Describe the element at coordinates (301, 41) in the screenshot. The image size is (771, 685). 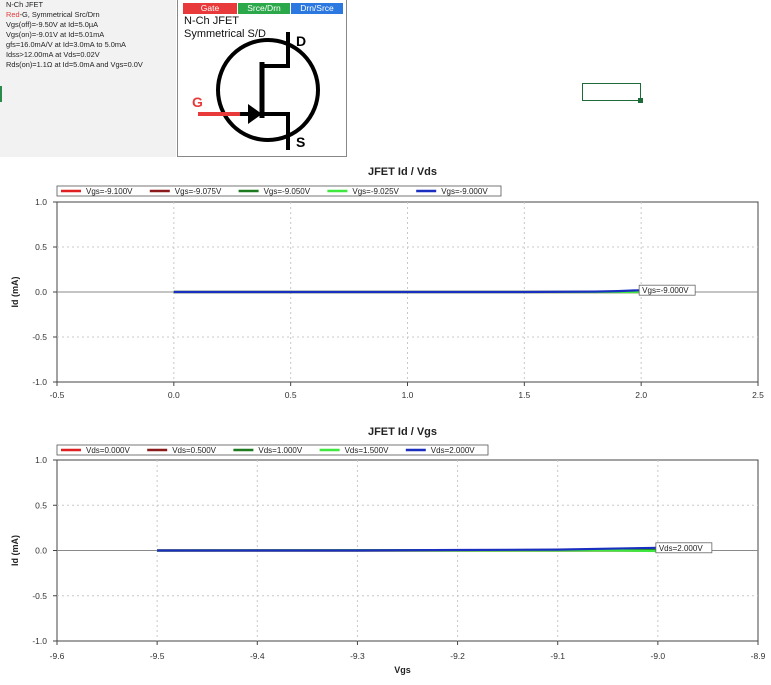
I see `symbol-drain-letter: D` at that location.